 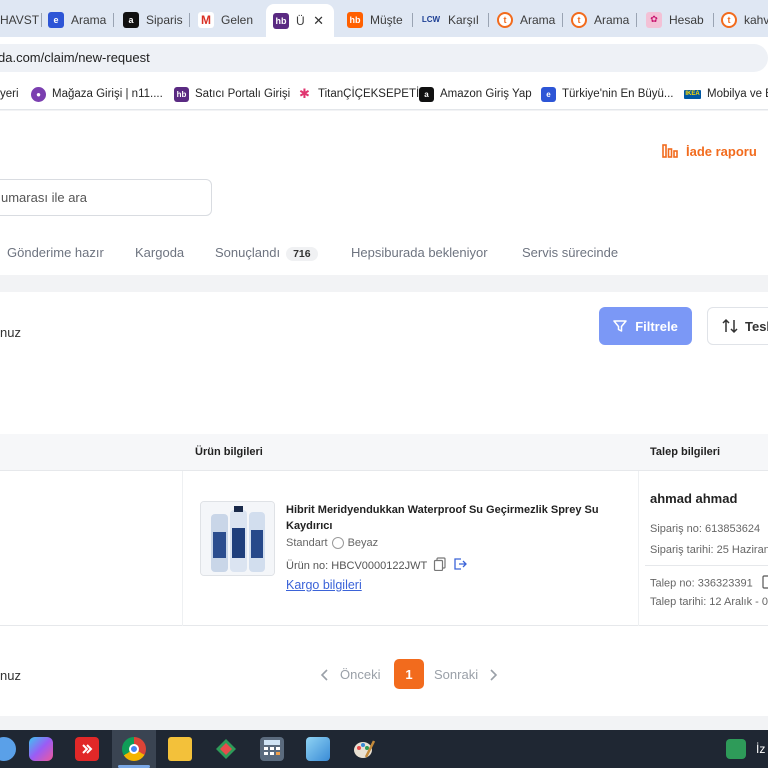 I want to click on filter-button: Filtrele, so click(x=645, y=326).